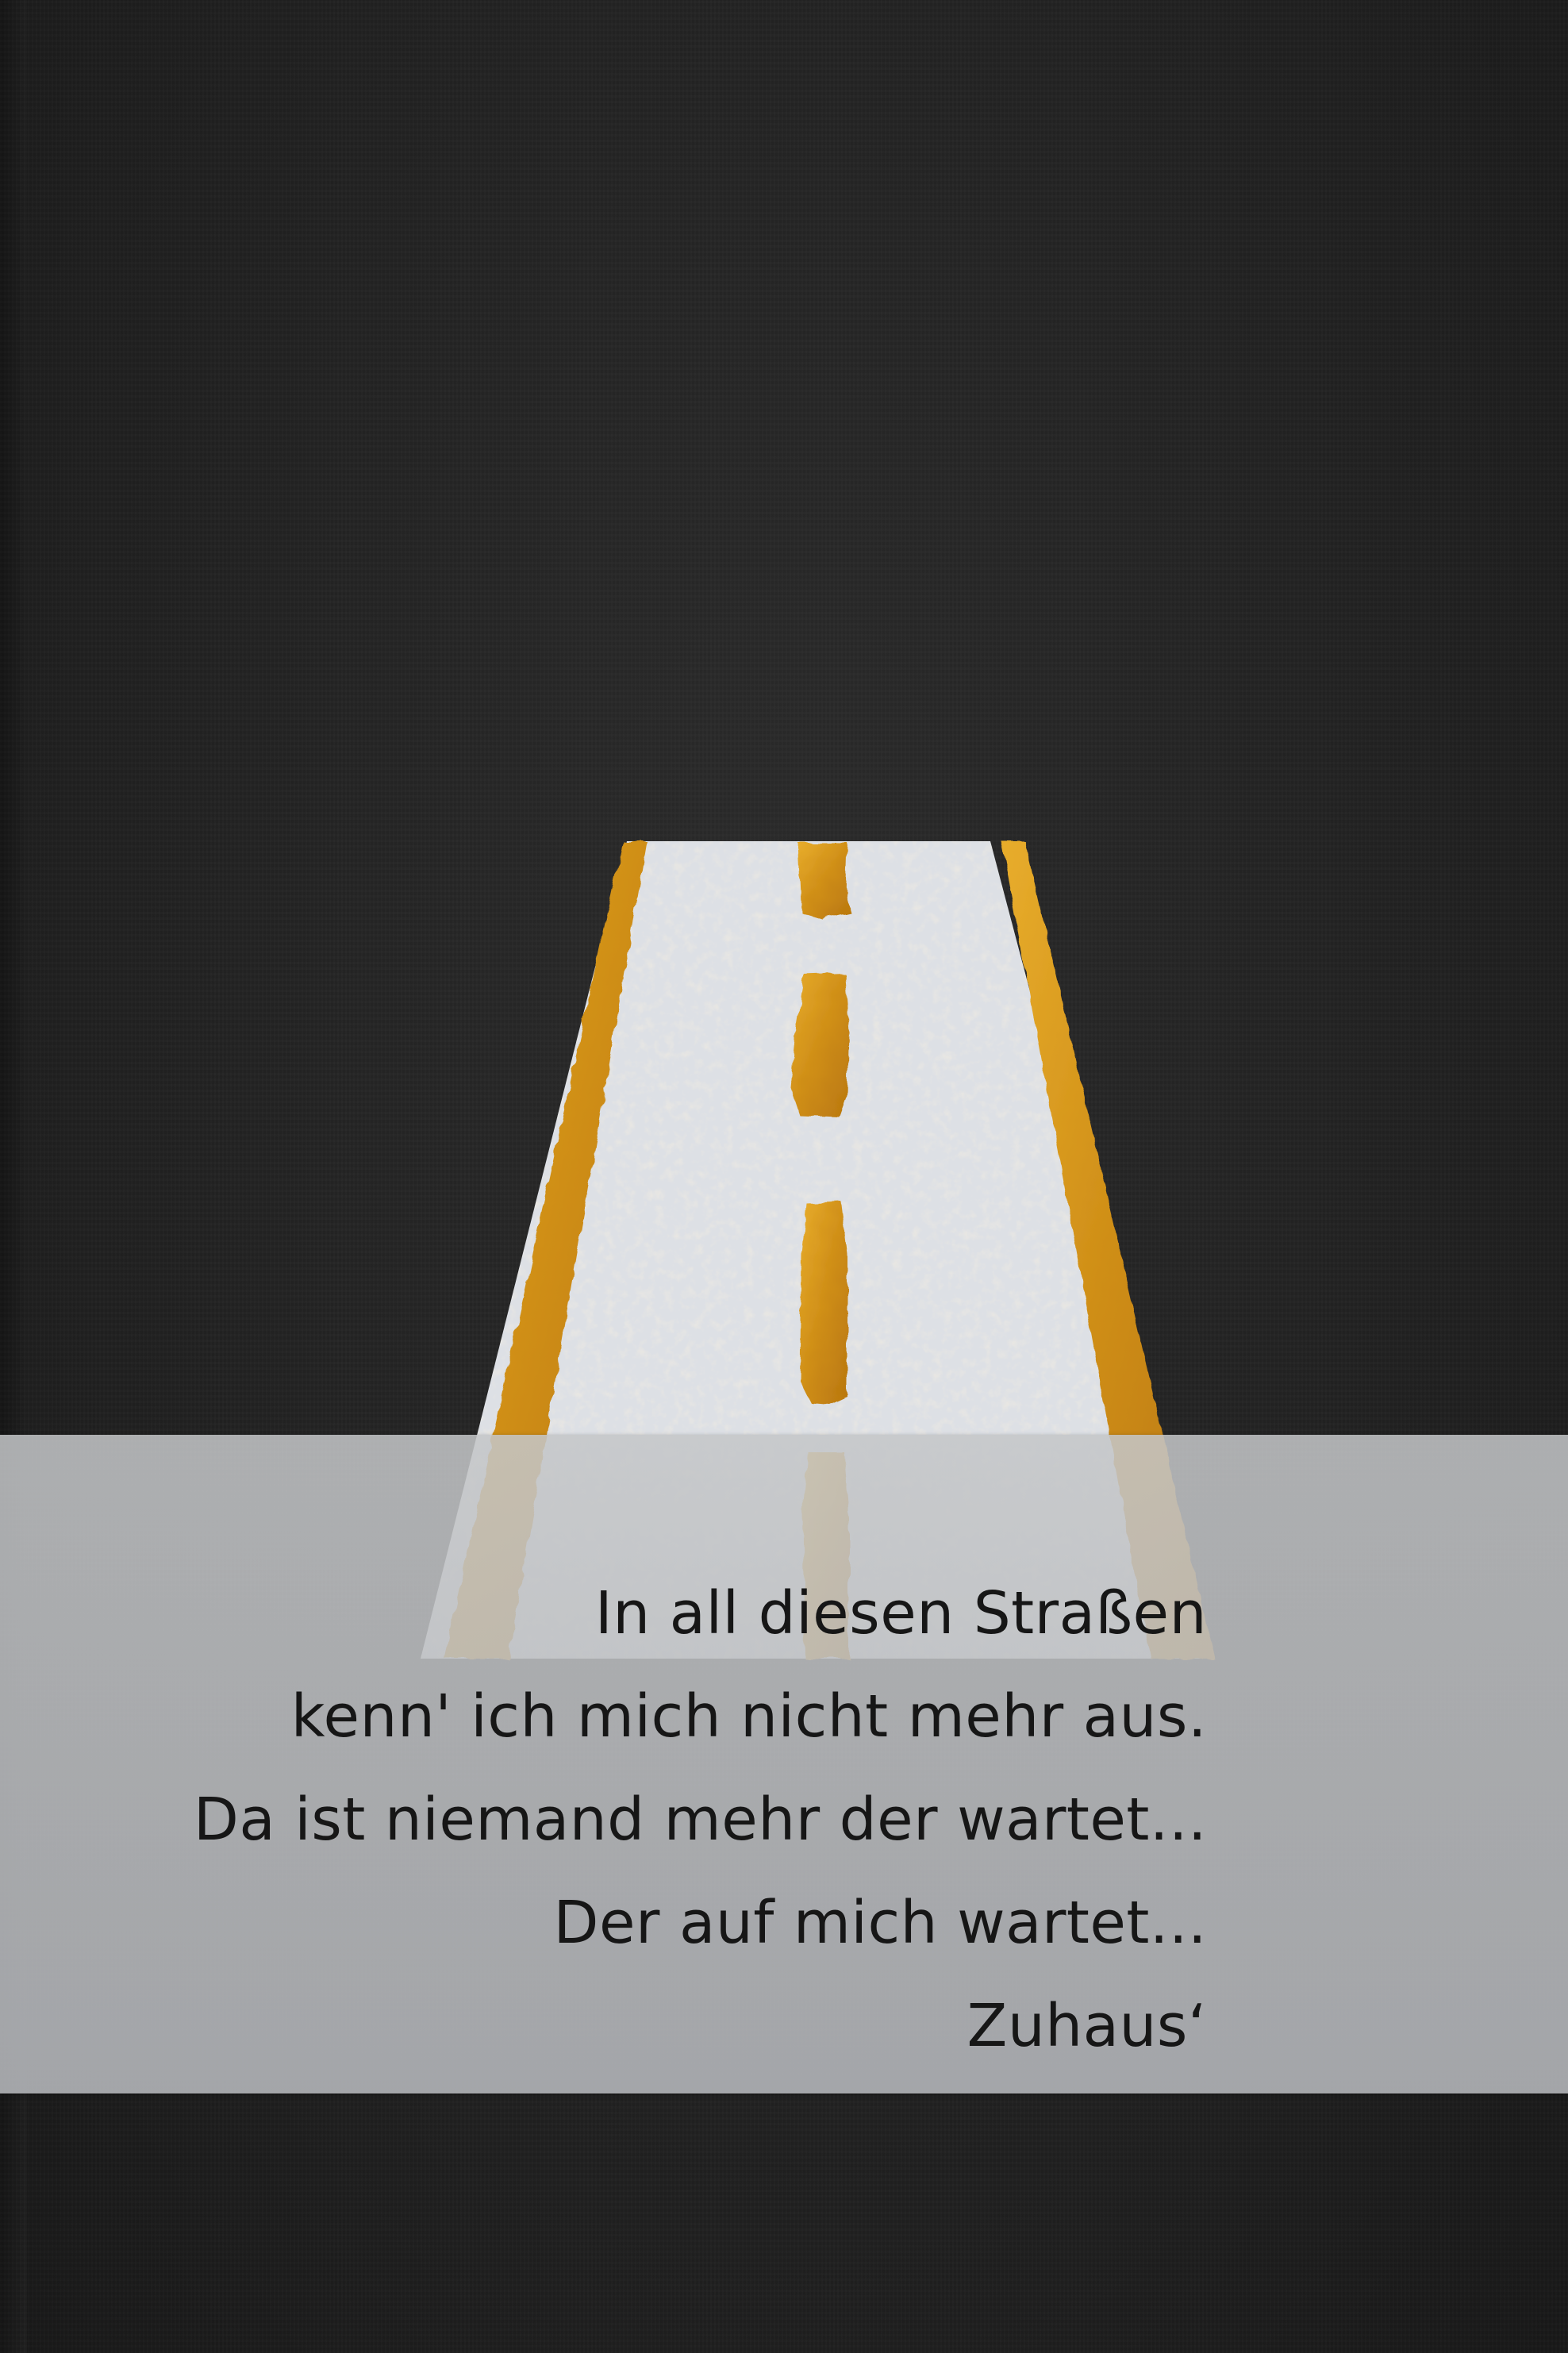 The height and width of the screenshot is (2353, 1568). What do you see at coordinates (748, 1716) in the screenshot?
I see `poem-line-2: kenn' ich mich nicht mehr aus.` at bounding box center [748, 1716].